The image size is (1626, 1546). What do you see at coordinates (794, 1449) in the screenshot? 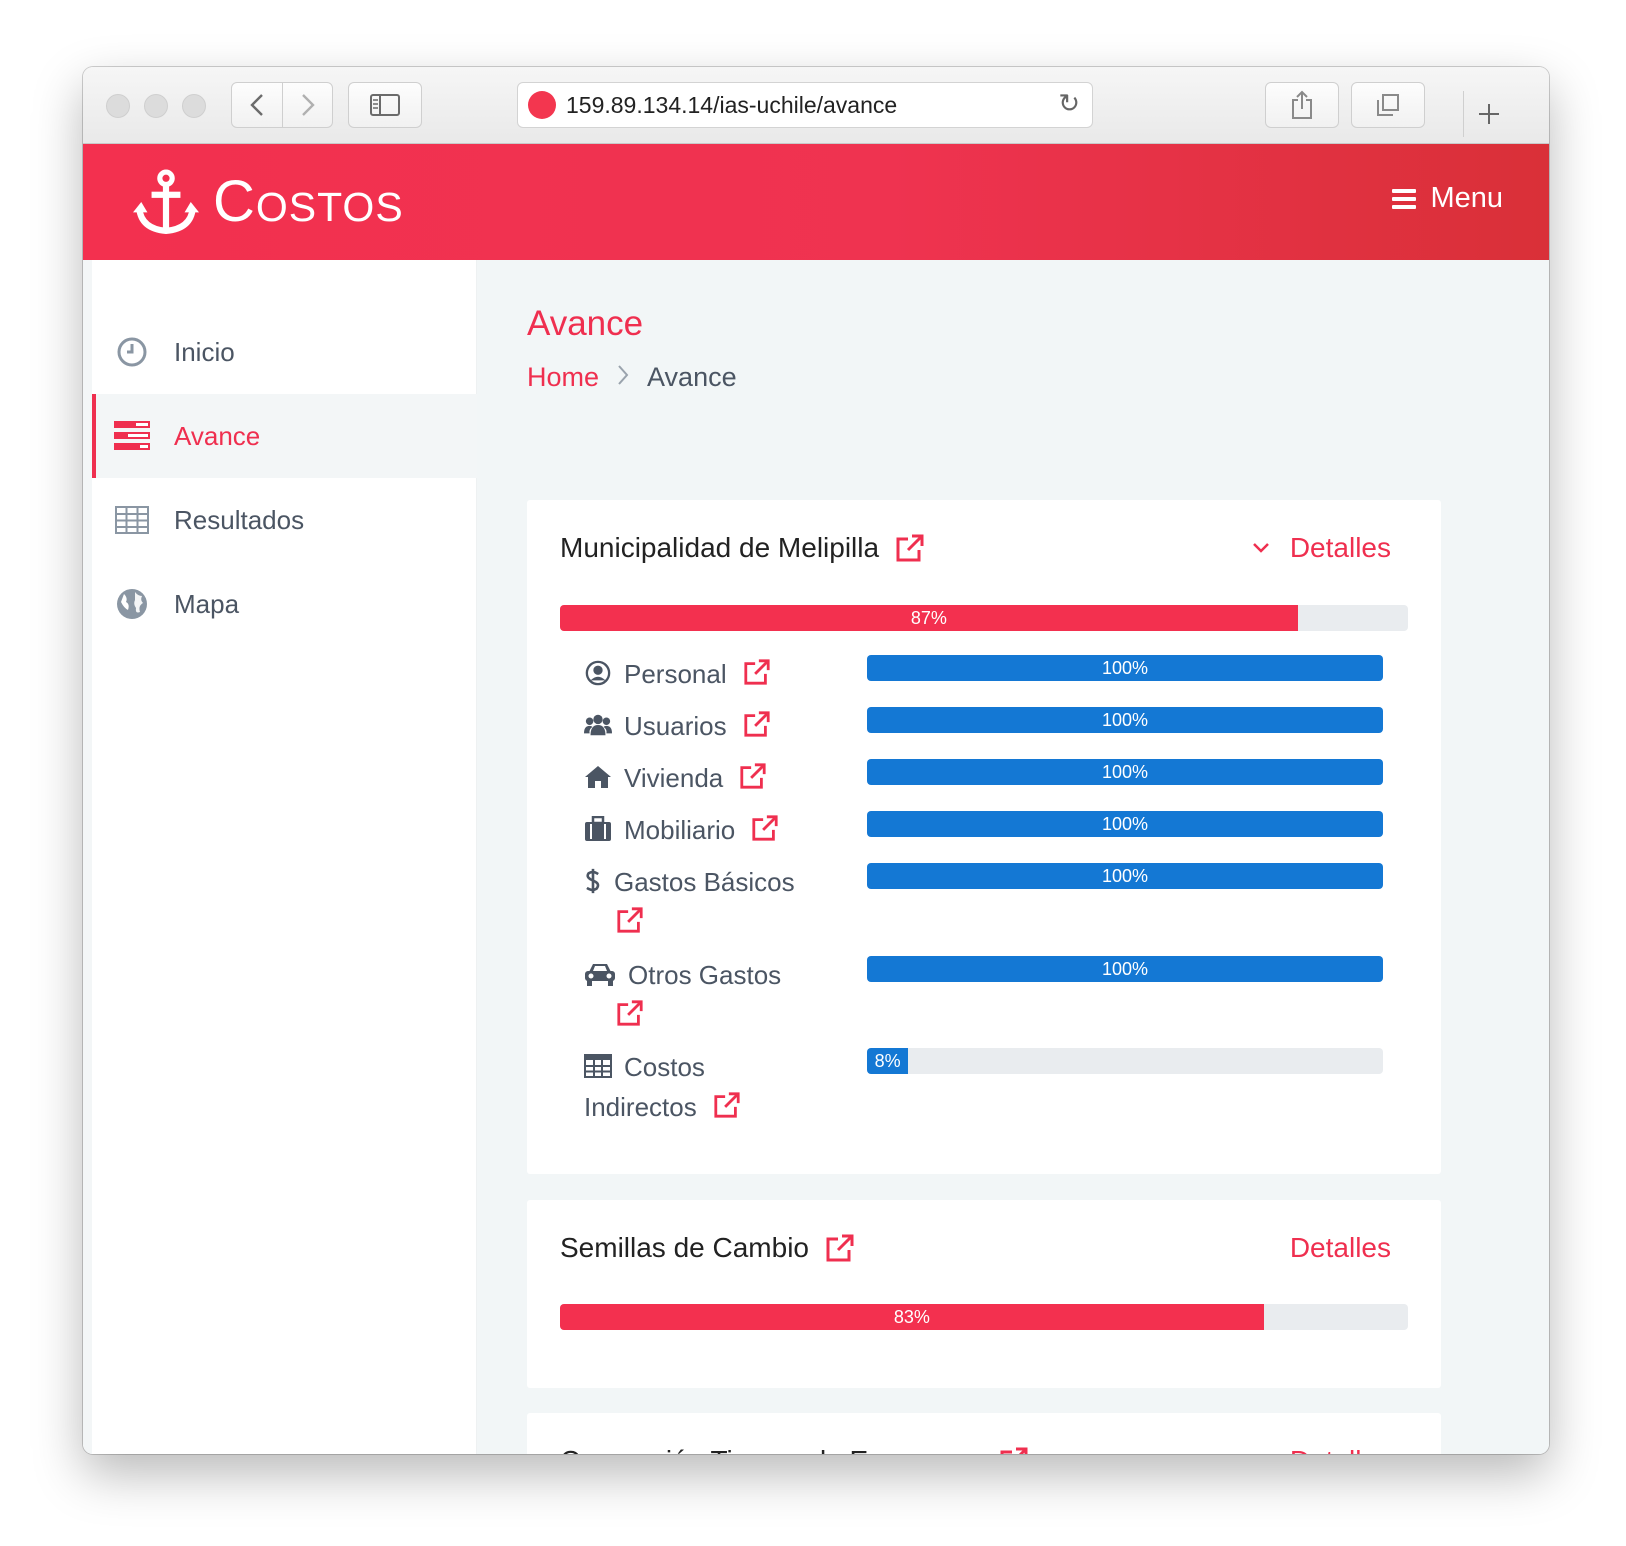
I see `org-card-title: Coperación Tiempo de Esperanza` at bounding box center [794, 1449].